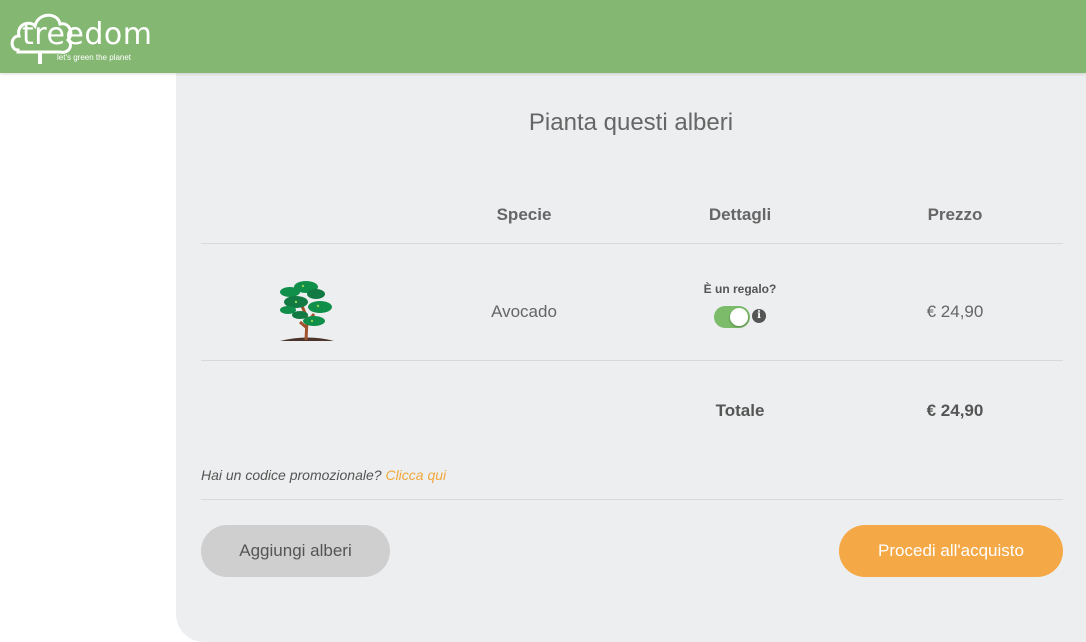 This screenshot has height=642, width=1086. I want to click on promo-code-prompt: Hai un codice promozionale? Clicca qui, so click(323, 475).